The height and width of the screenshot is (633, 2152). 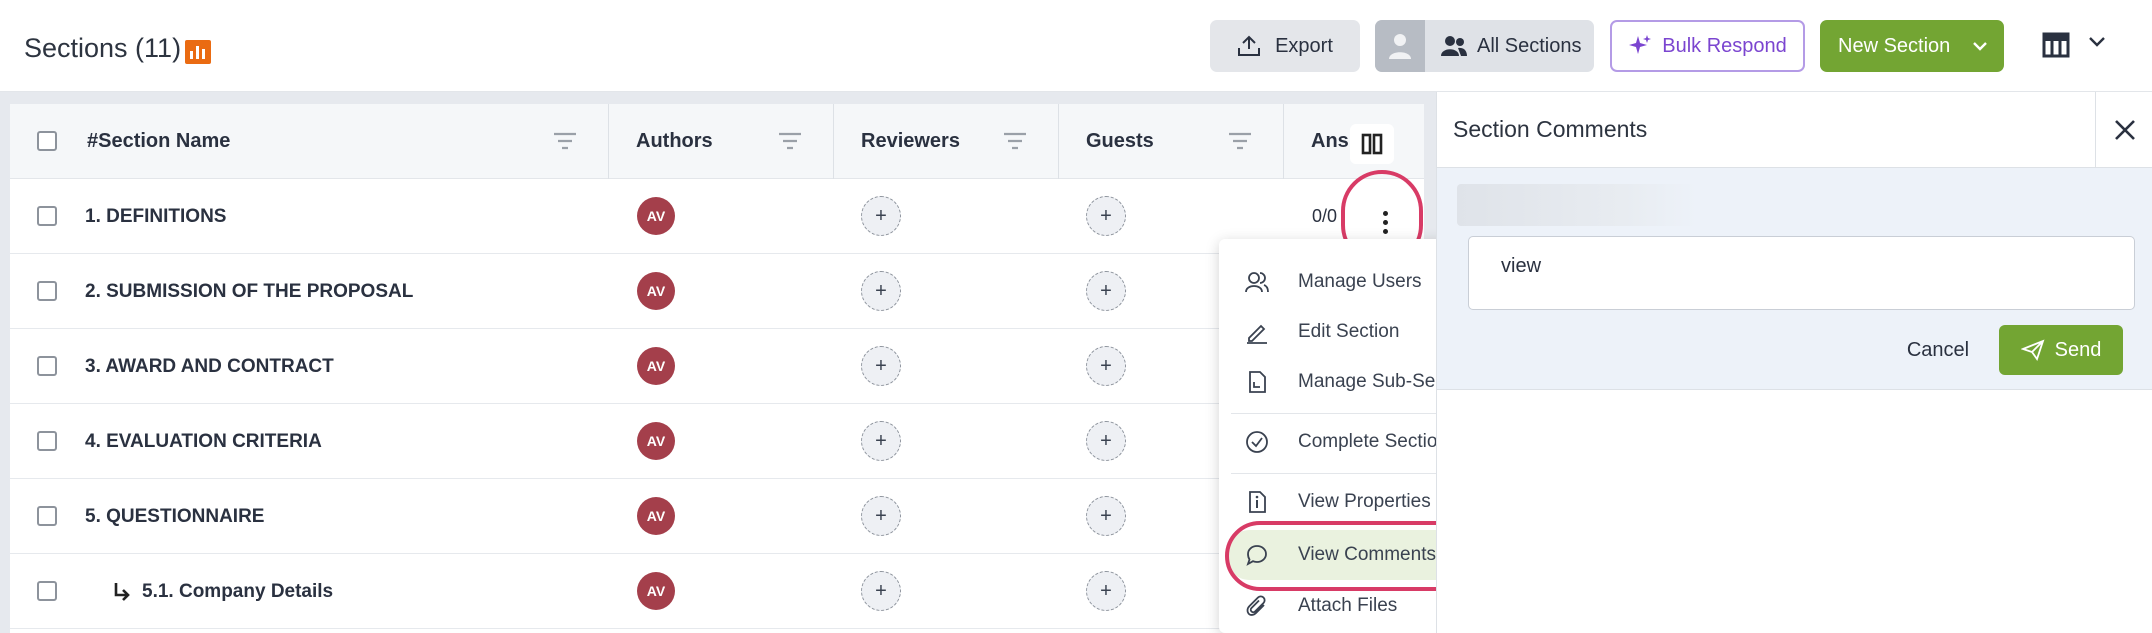 What do you see at coordinates (1257, 442) in the screenshot?
I see `check-circle-icon` at bounding box center [1257, 442].